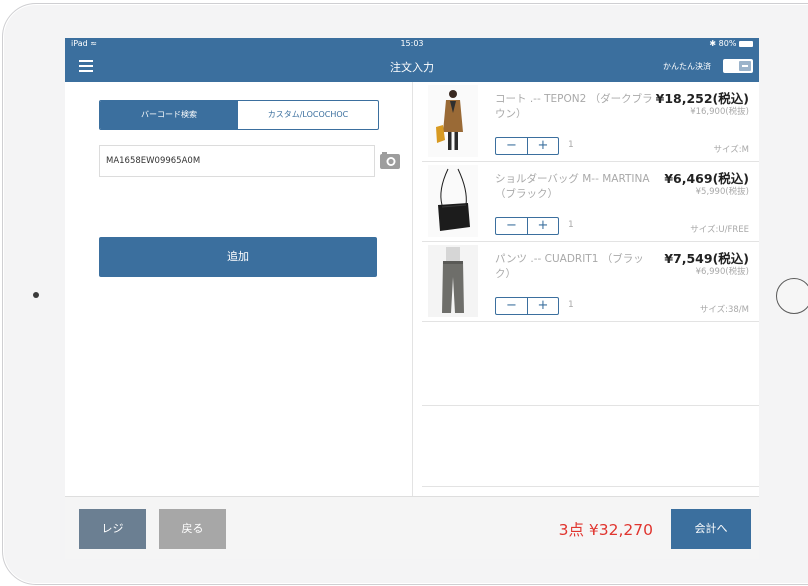 The image size is (808, 586). I want to click on page-title: 注文入力, so click(412, 67).